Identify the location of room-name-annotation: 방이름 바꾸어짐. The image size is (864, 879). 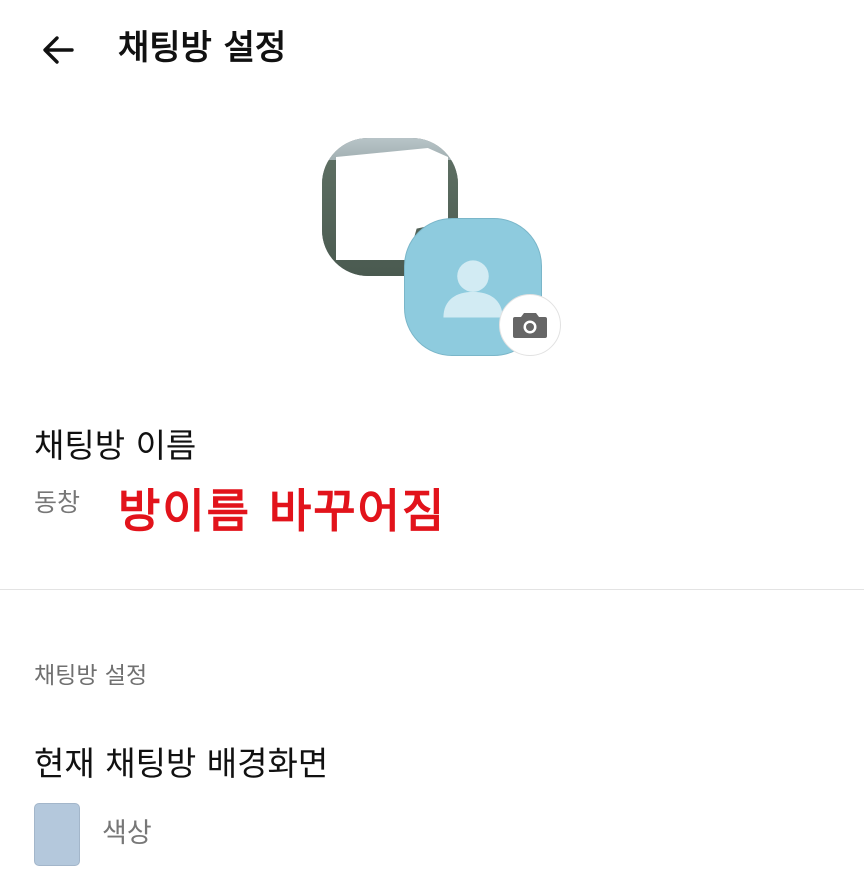
(282, 511).